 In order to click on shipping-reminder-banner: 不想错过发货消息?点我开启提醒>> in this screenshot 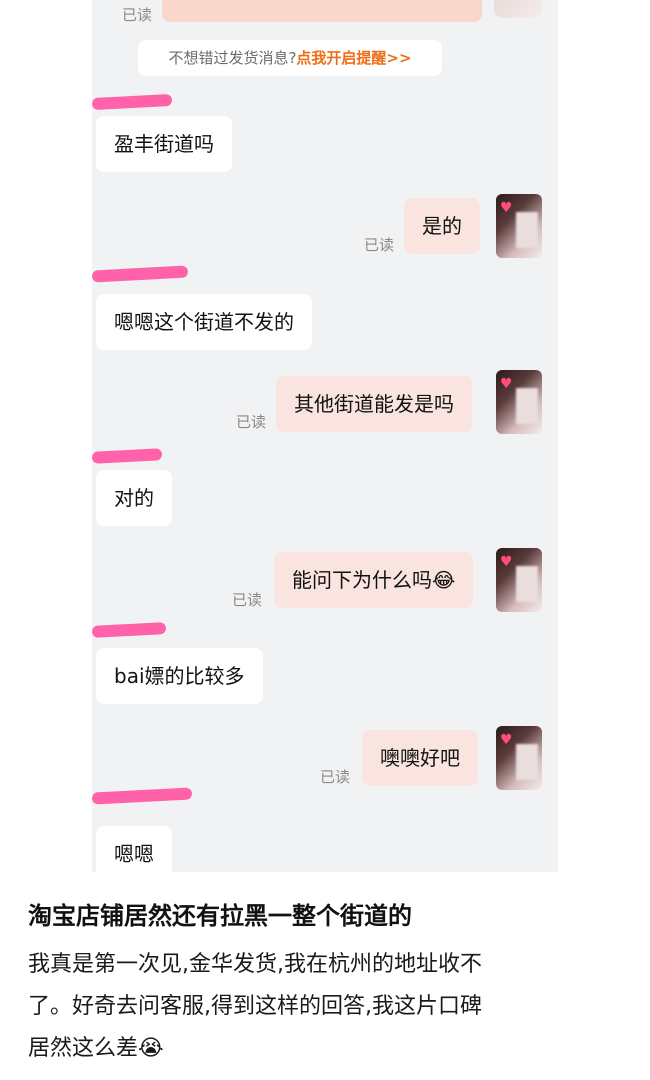, I will do `click(290, 58)`.